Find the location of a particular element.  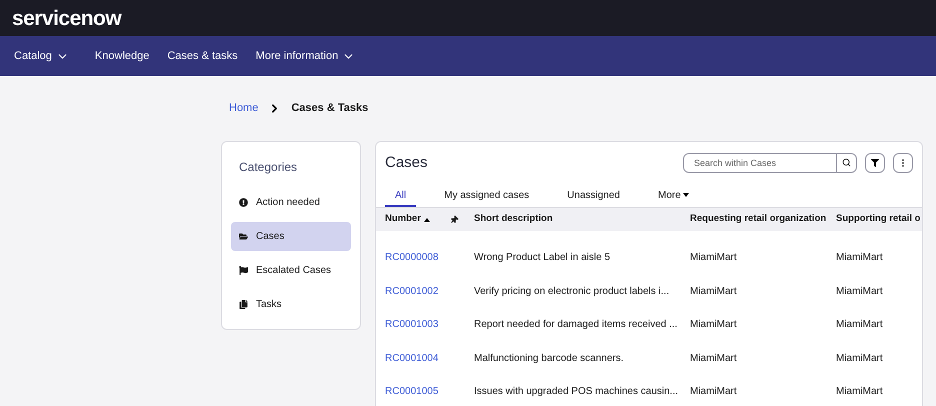

table-cell-text: Malfunctioning barcode scanners. is located at coordinates (549, 359).